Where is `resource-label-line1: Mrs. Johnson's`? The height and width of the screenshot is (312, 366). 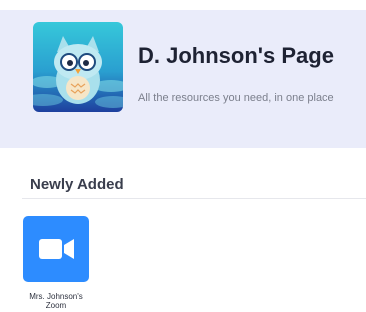
resource-label-line1: Mrs. Johnson's is located at coordinates (56, 296).